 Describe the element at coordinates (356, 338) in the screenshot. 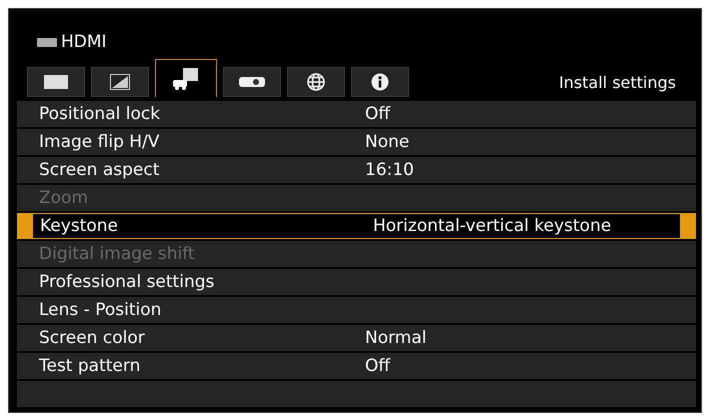

I see `menu-row: Screen color Normal` at that location.